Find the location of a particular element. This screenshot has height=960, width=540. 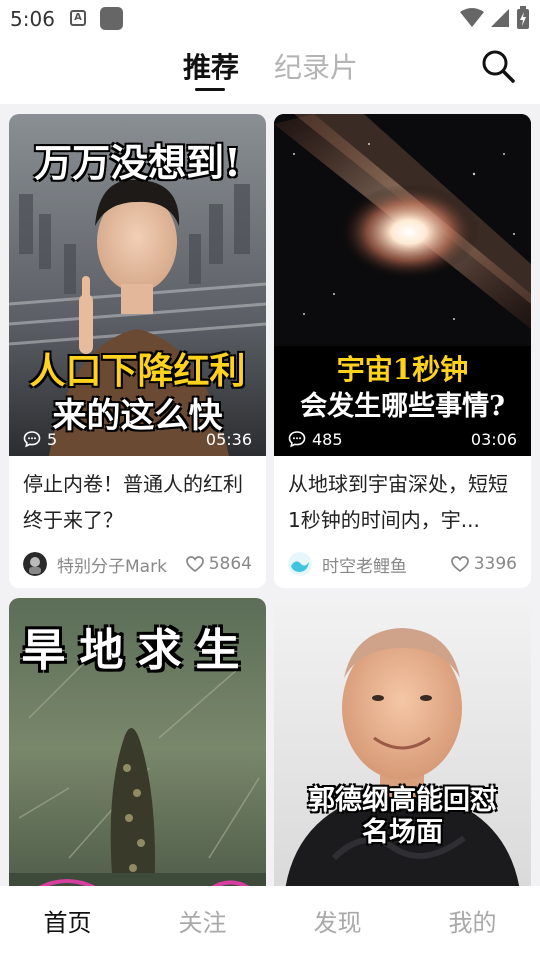

video-thumbnail: 郭德纲高能回怼 名场面 is located at coordinates (402, 742).